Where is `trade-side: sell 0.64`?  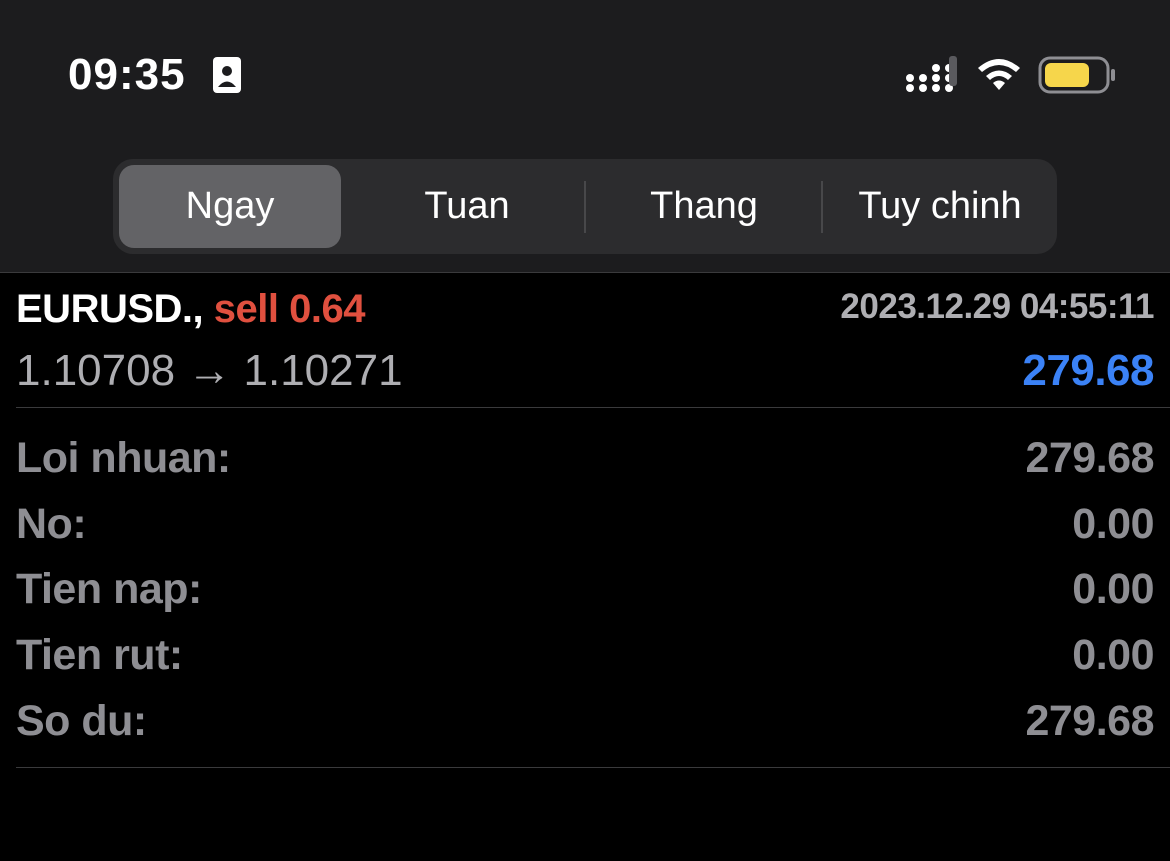
trade-side: sell 0.64 is located at coordinates (289, 309).